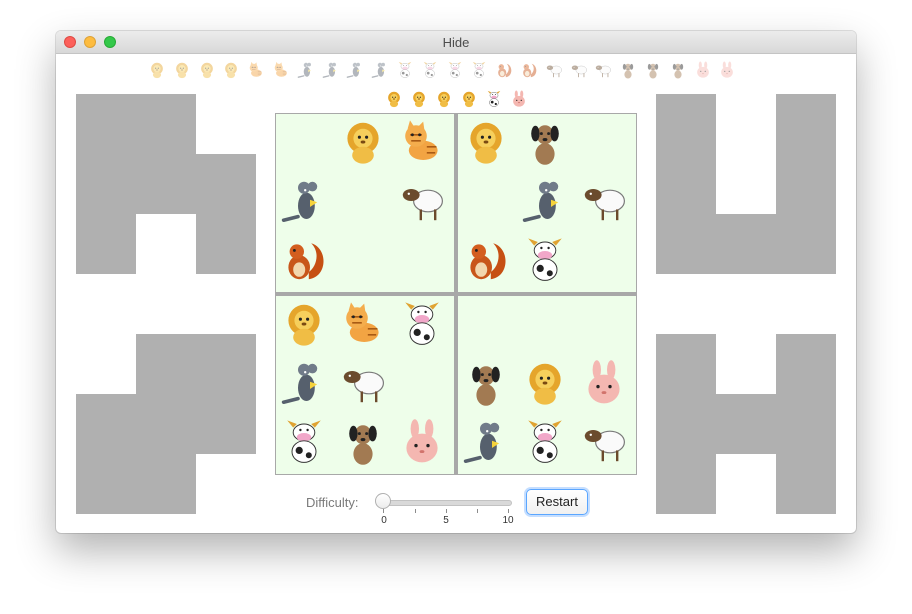 This screenshot has height=614, width=912. What do you see at coordinates (446, 520) in the screenshot?
I see `slider-tick-label-mid: 5` at bounding box center [446, 520].